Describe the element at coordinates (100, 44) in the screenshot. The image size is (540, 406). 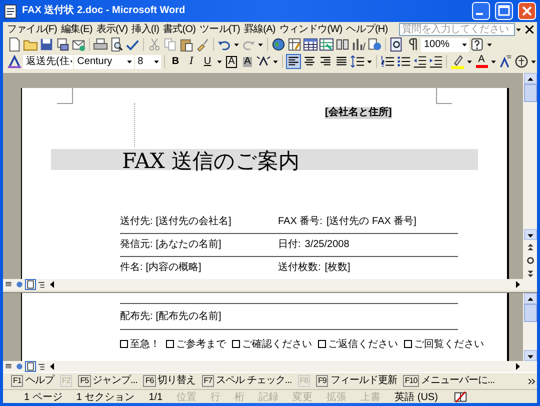
I see `printer-icon` at that location.